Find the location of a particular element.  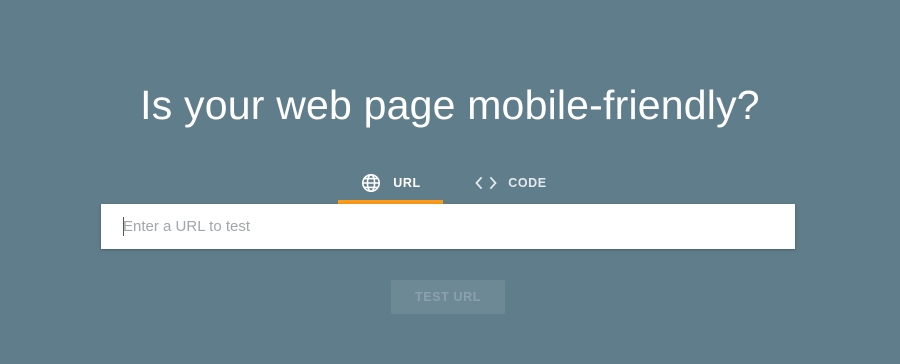

url-input is located at coordinates (448, 226).